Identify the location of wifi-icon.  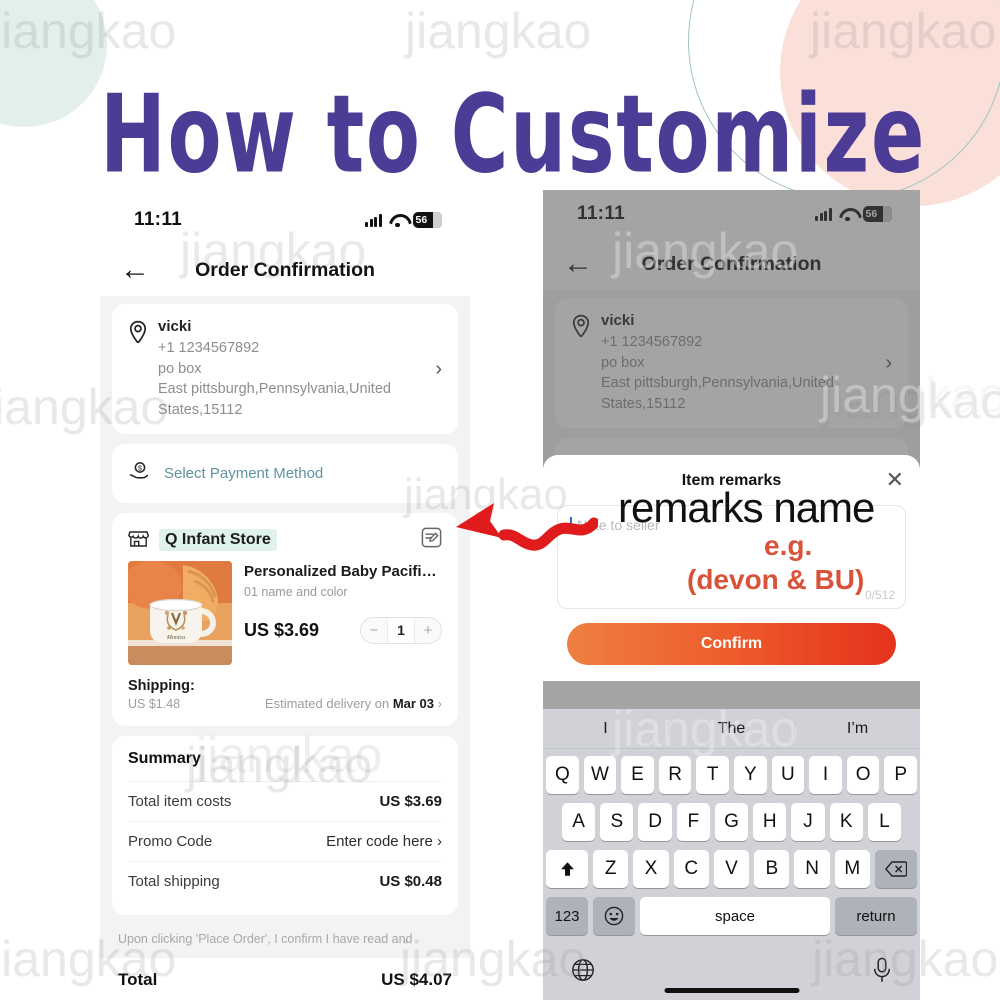
(397, 221).